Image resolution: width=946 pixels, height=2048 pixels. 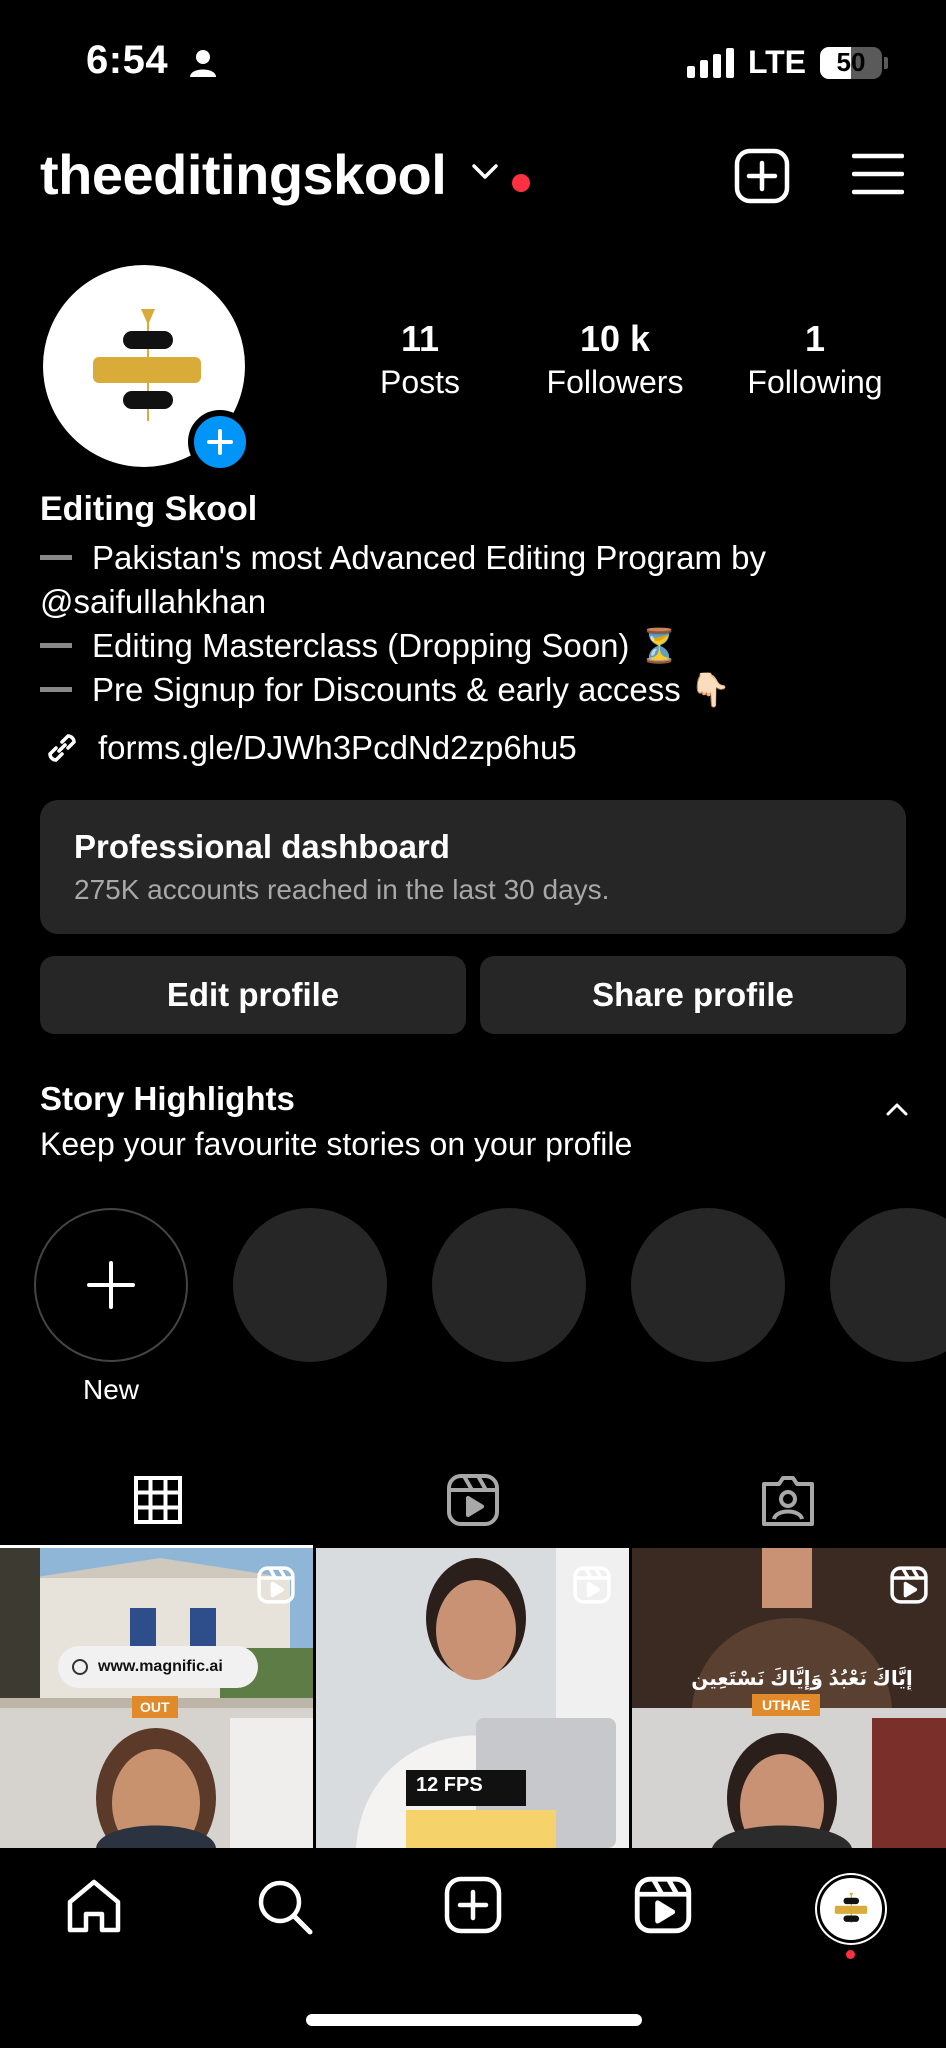 I want to click on chevron-down-icon, so click(x=485, y=174).